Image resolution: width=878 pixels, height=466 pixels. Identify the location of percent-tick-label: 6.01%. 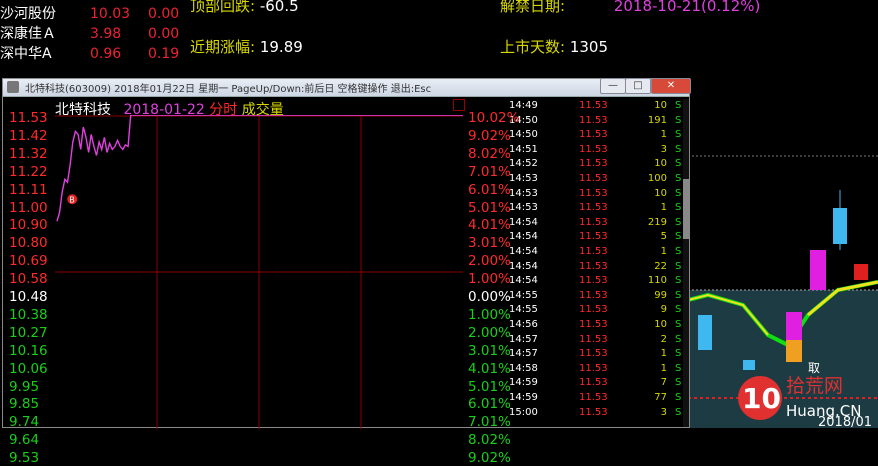
(489, 404).